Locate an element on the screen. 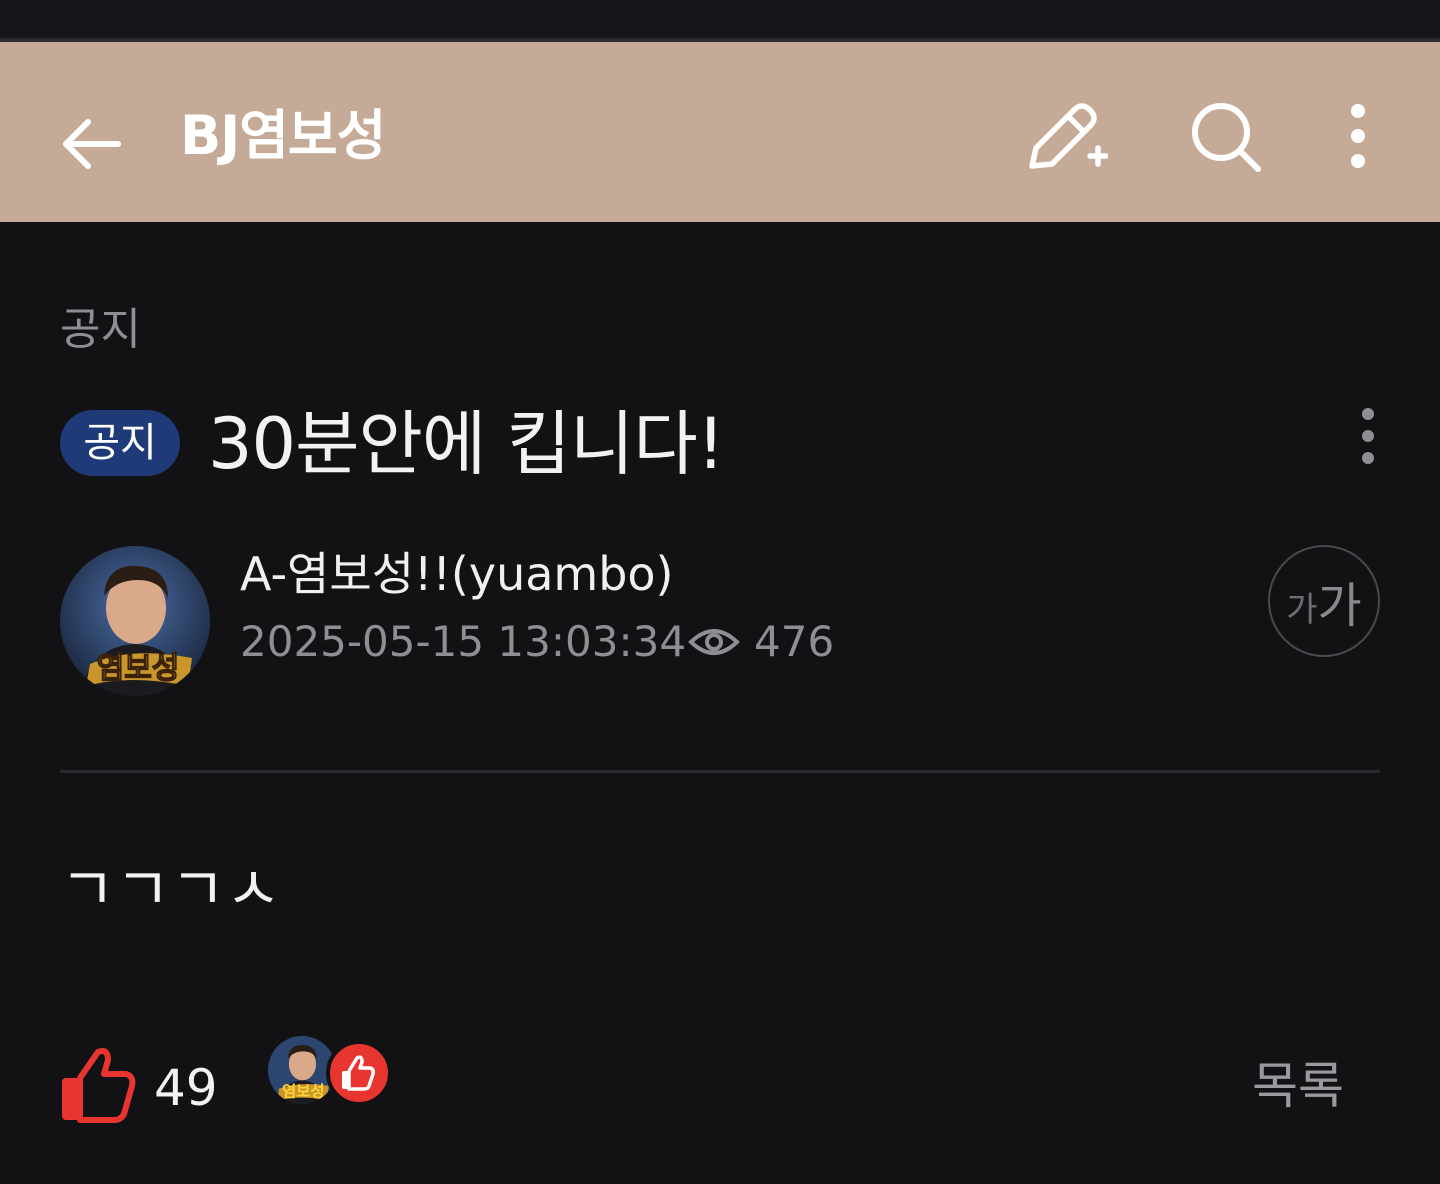 This screenshot has width=1440, height=1184. view-count: 476 is located at coordinates (794, 641).